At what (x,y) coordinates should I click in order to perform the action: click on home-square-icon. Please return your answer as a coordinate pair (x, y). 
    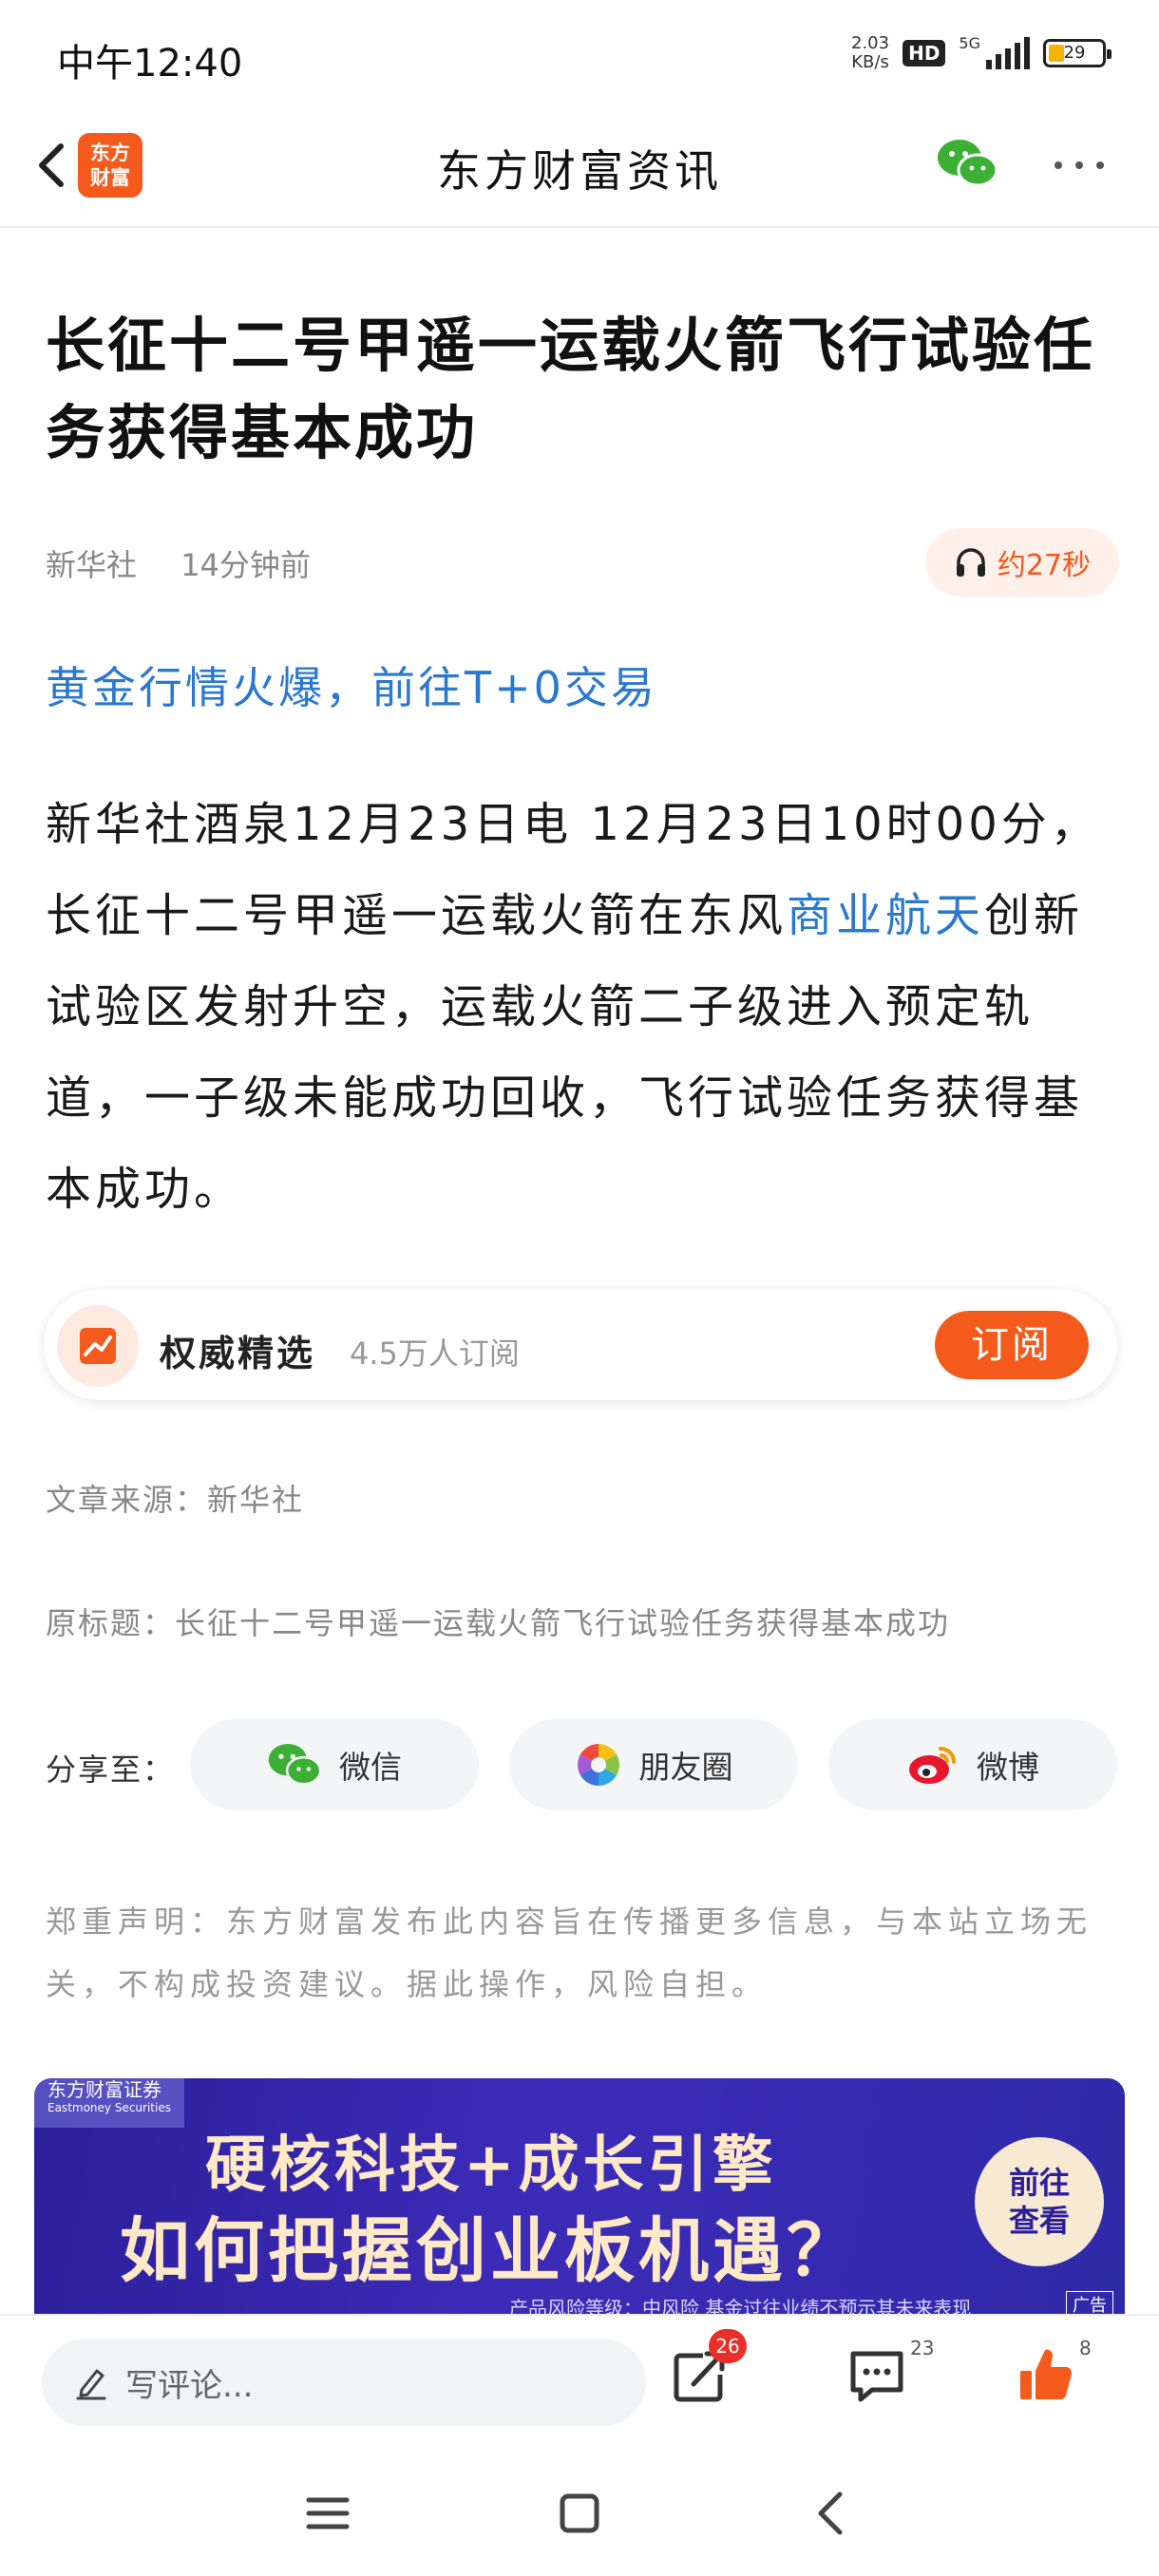
    Looking at the image, I should click on (579, 2513).